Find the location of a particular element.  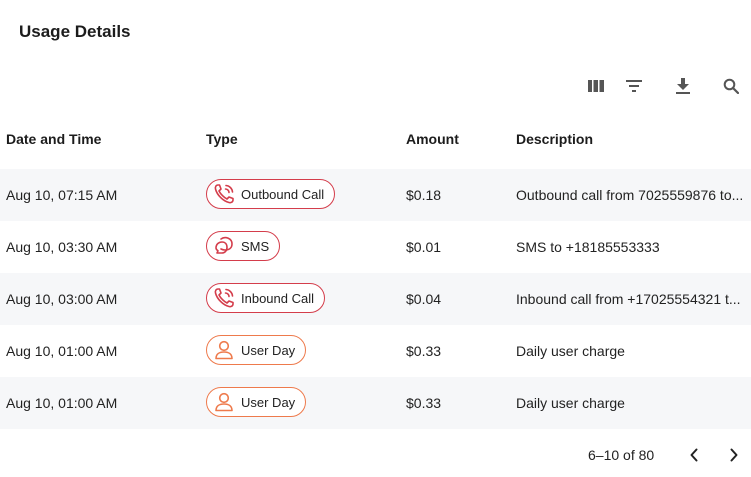

previous-page-button is located at coordinates (694, 455).